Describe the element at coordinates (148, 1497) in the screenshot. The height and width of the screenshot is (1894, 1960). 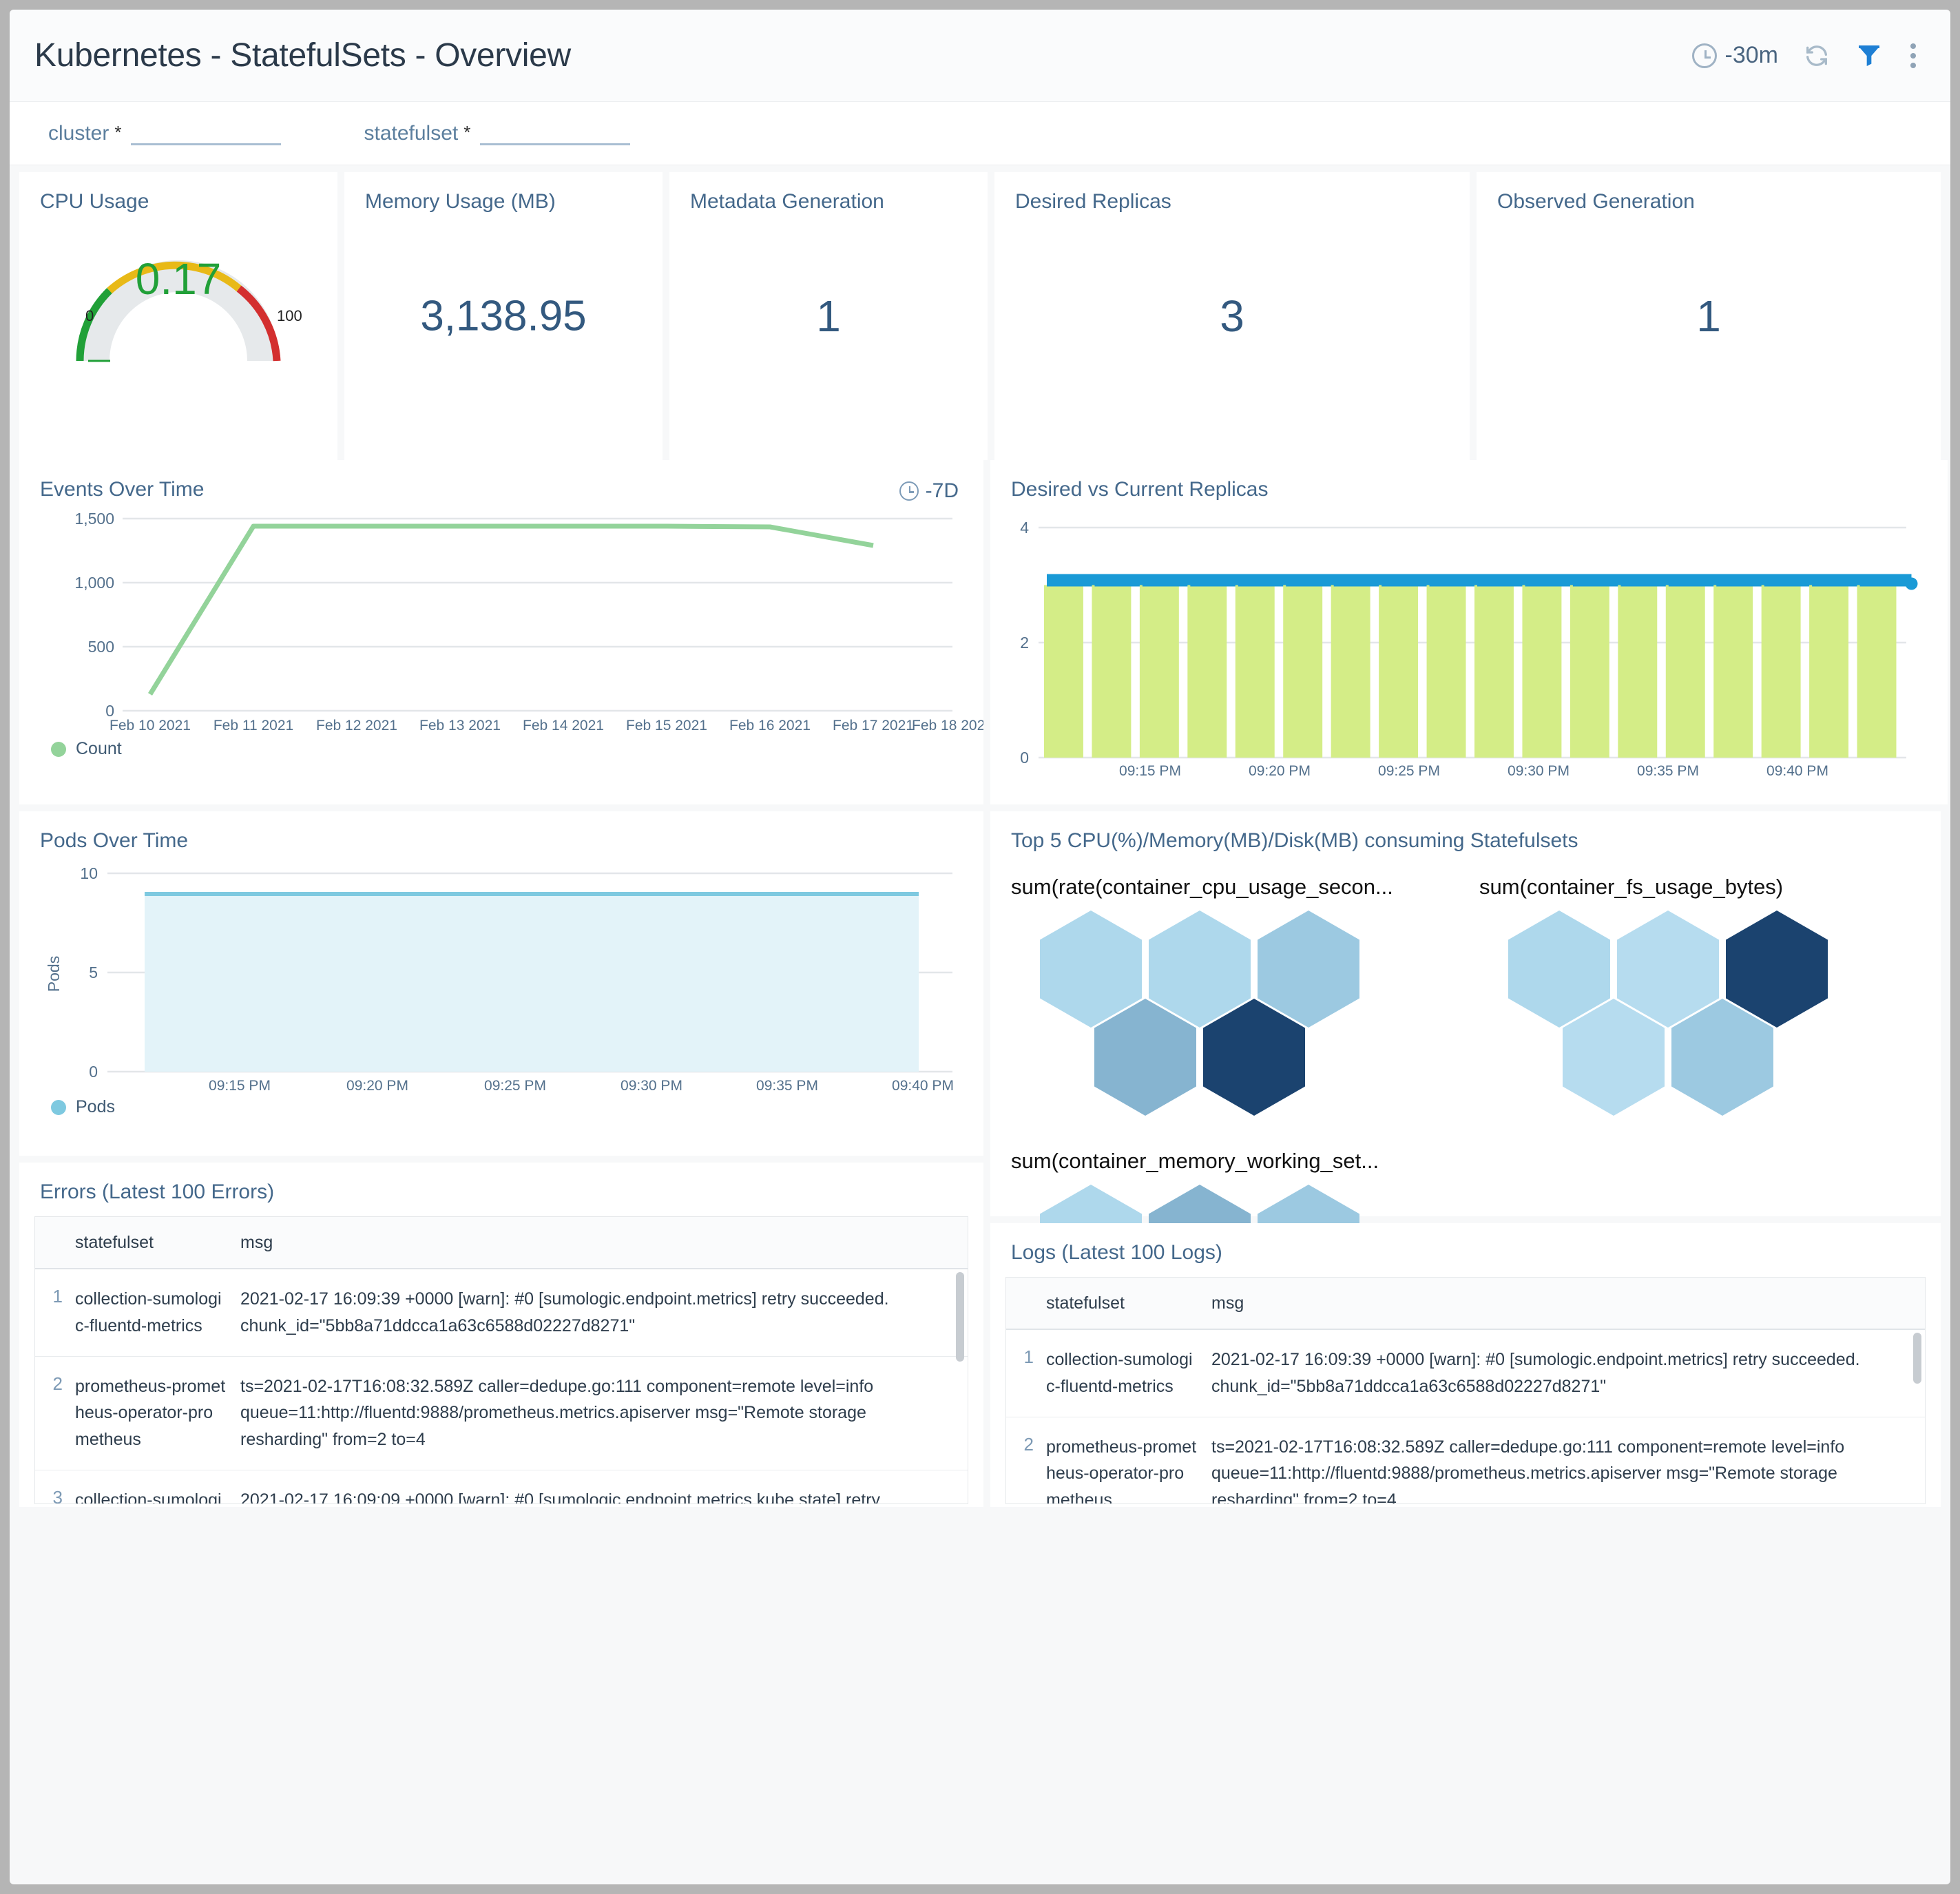
I see `cell-statefulset: collection-sumologic-fluentd-metrics` at that location.